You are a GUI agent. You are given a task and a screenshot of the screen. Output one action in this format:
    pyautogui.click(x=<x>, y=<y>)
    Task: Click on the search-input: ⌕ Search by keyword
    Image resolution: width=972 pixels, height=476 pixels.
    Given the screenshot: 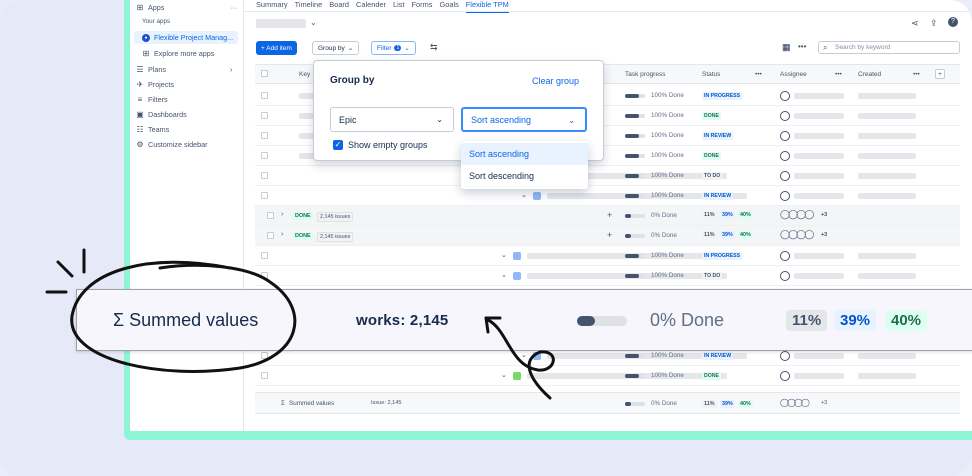 What is the action you would take?
    pyautogui.click(x=889, y=47)
    